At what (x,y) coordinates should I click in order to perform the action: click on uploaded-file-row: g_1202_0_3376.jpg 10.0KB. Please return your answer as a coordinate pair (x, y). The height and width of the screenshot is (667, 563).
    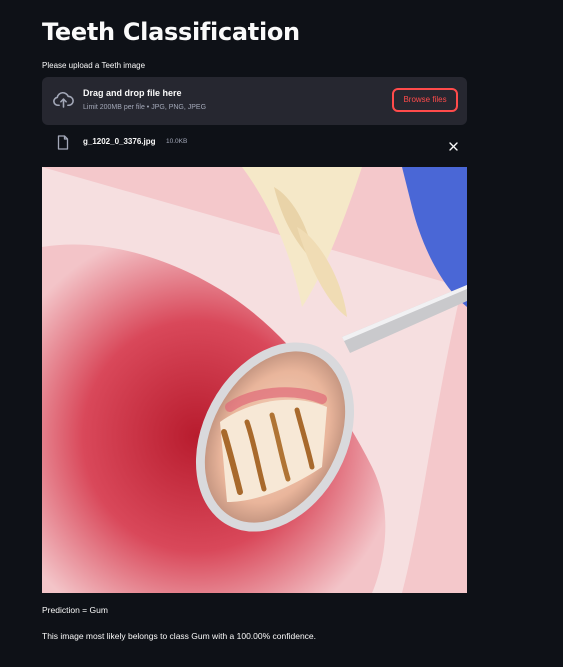
    Looking at the image, I should click on (254, 143).